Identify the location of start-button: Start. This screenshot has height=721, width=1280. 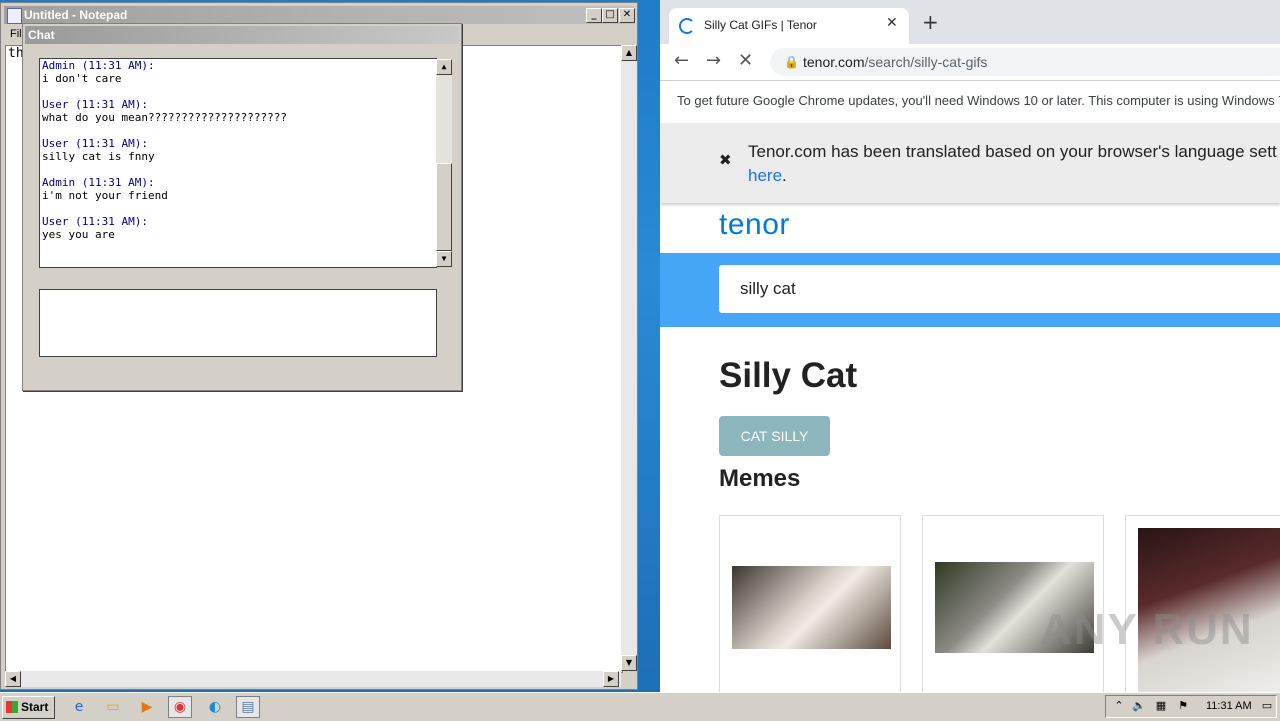
(28, 707).